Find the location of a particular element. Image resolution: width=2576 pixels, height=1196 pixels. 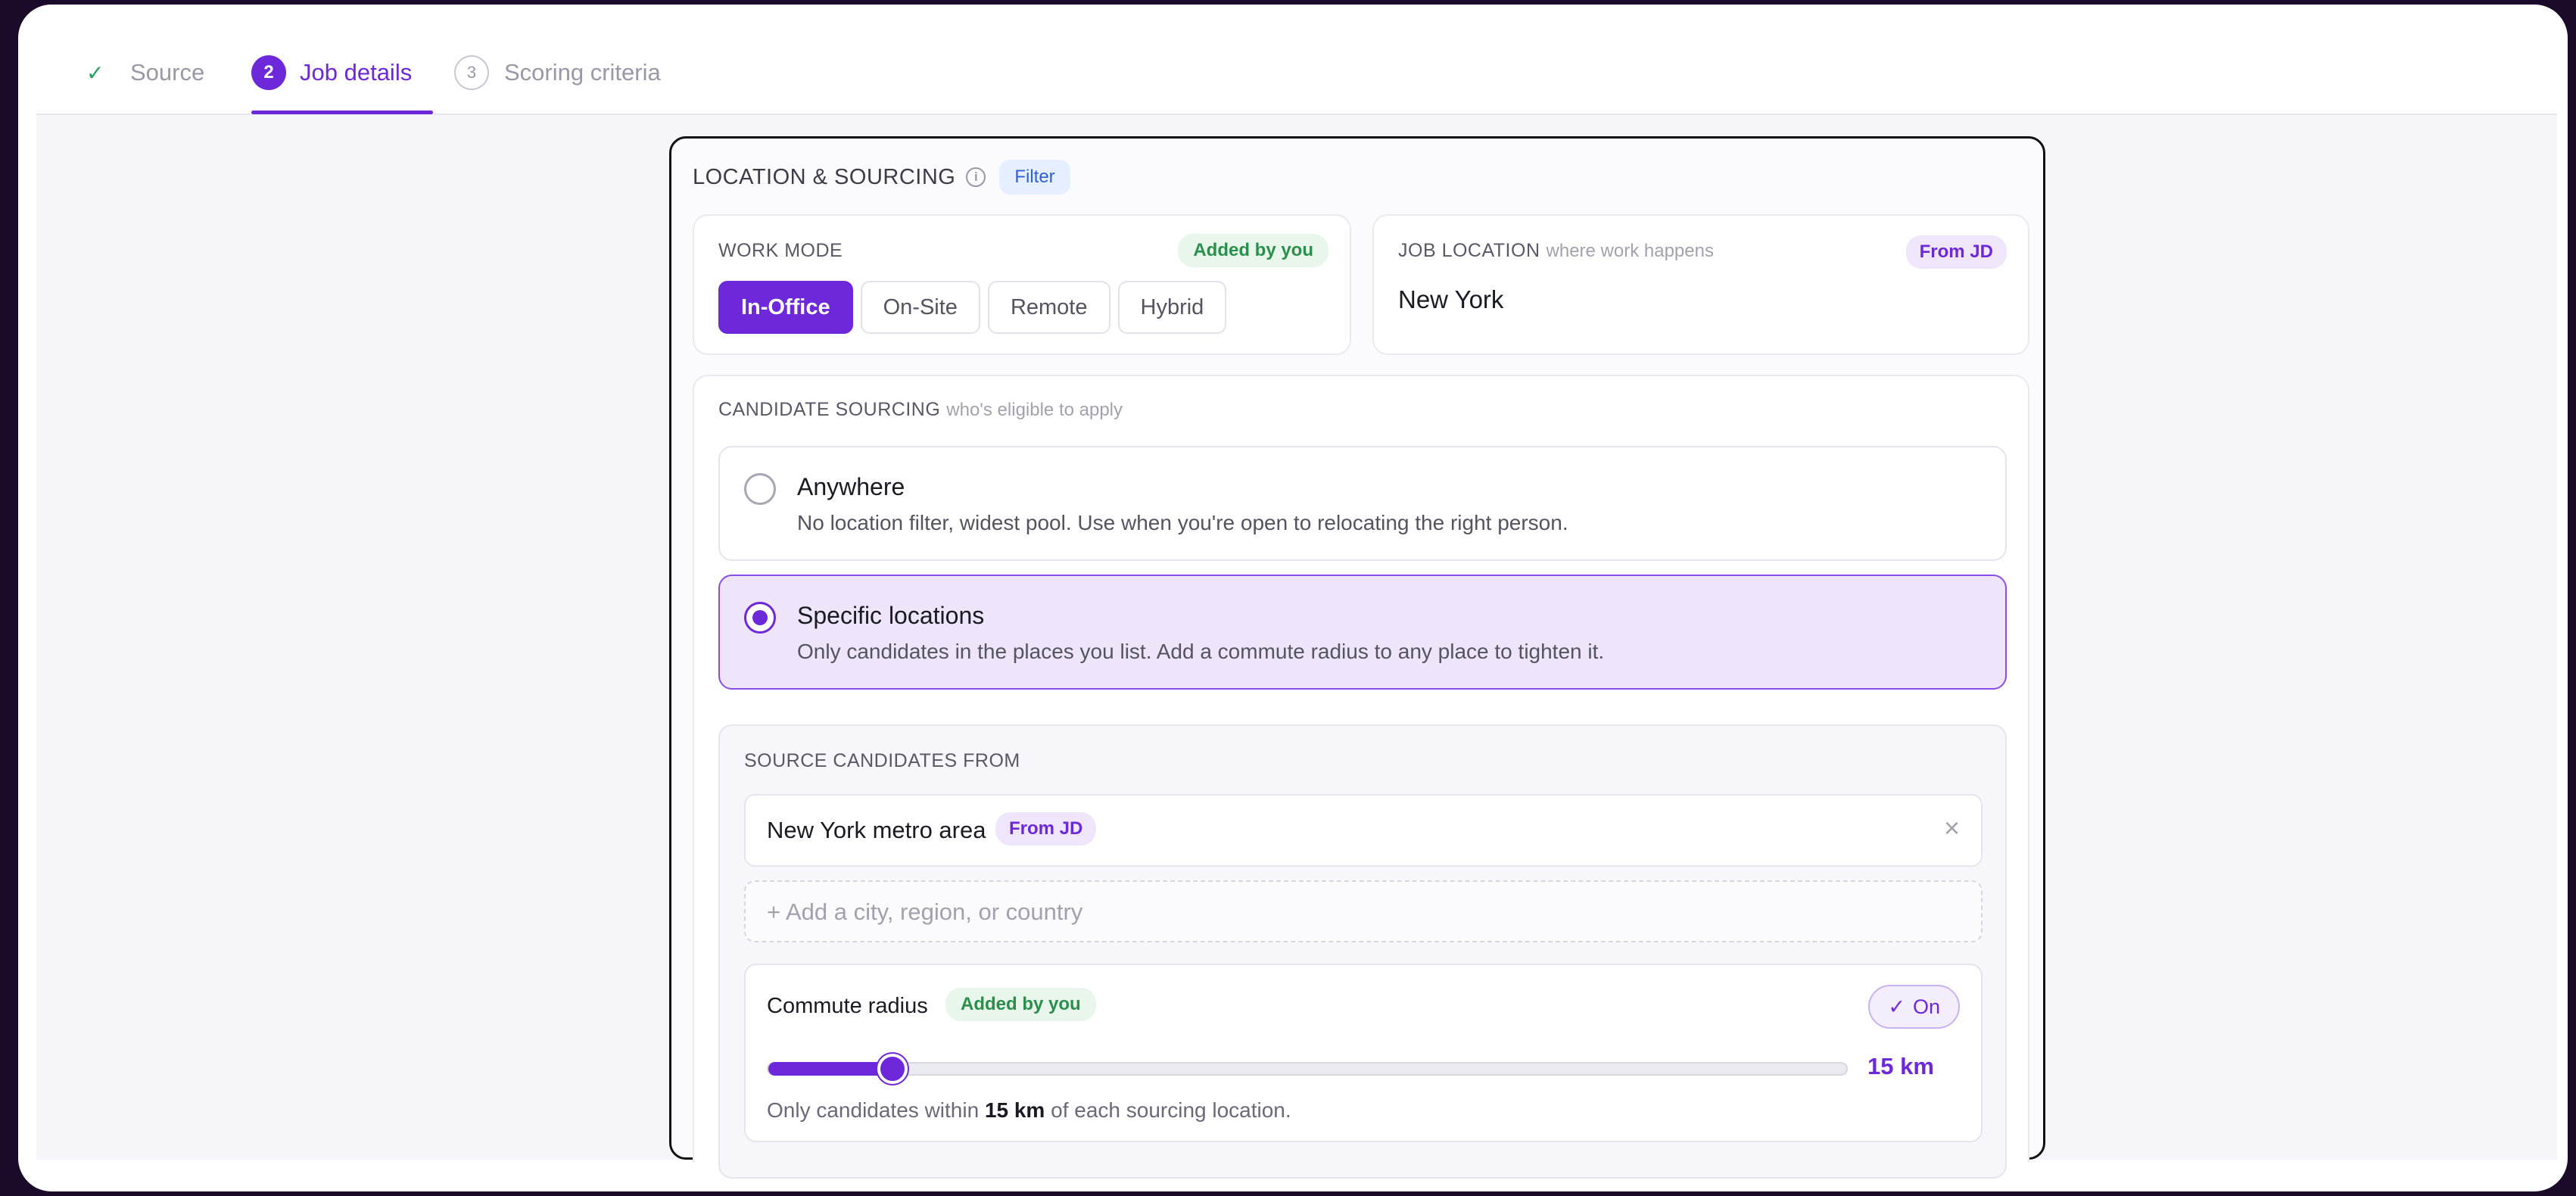

job-location-title: JOB LOCATION is located at coordinates (1469, 251).